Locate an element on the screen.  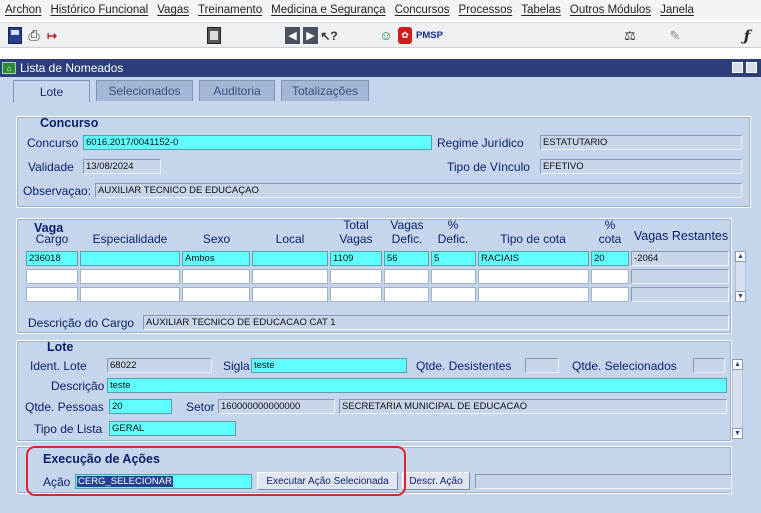
col-header-pct-cota-1: % is located at coordinates (610, 225).